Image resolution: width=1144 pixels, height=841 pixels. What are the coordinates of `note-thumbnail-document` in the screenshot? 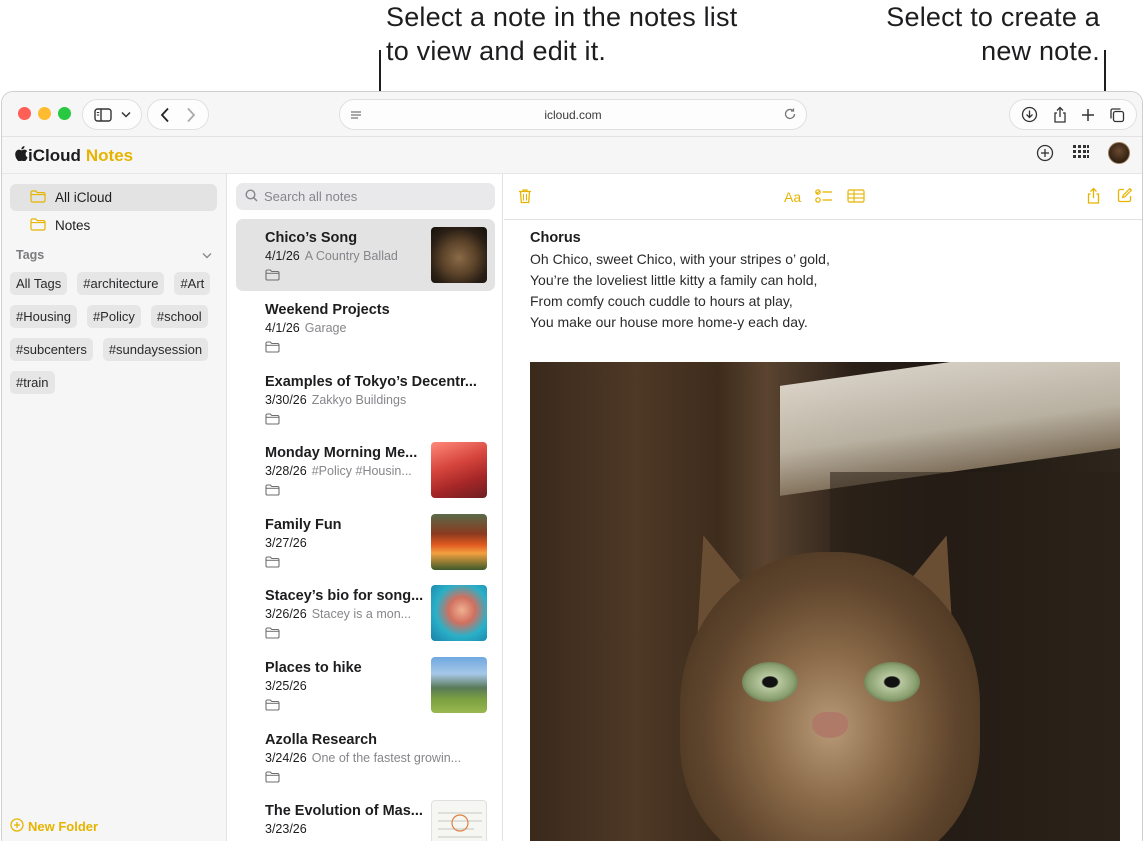 It's located at (459, 820).